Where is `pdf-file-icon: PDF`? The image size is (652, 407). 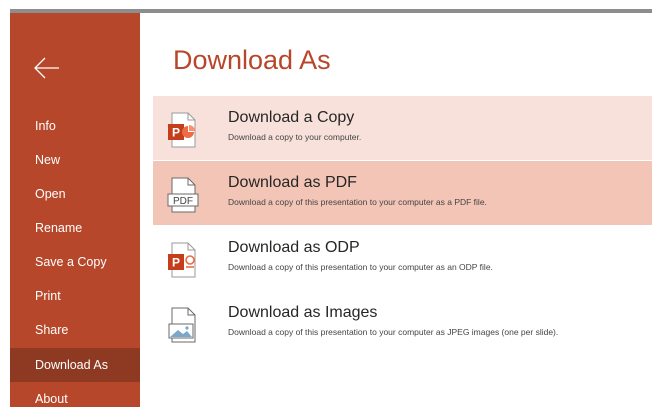
pdf-file-icon: PDF is located at coordinates (183, 195).